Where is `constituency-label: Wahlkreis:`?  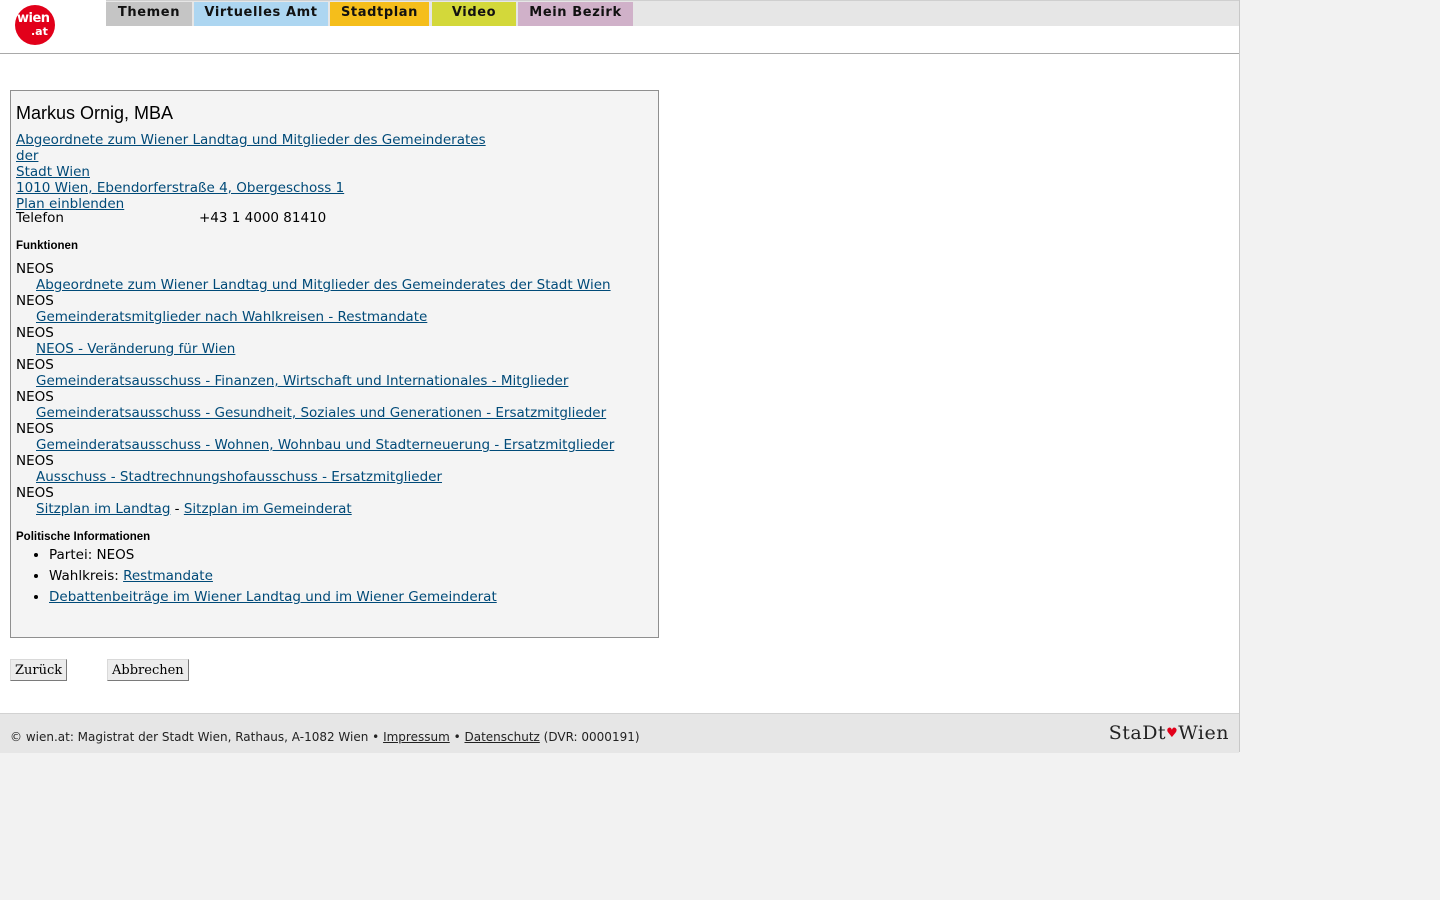
constituency-label: Wahlkreis: is located at coordinates (86, 576).